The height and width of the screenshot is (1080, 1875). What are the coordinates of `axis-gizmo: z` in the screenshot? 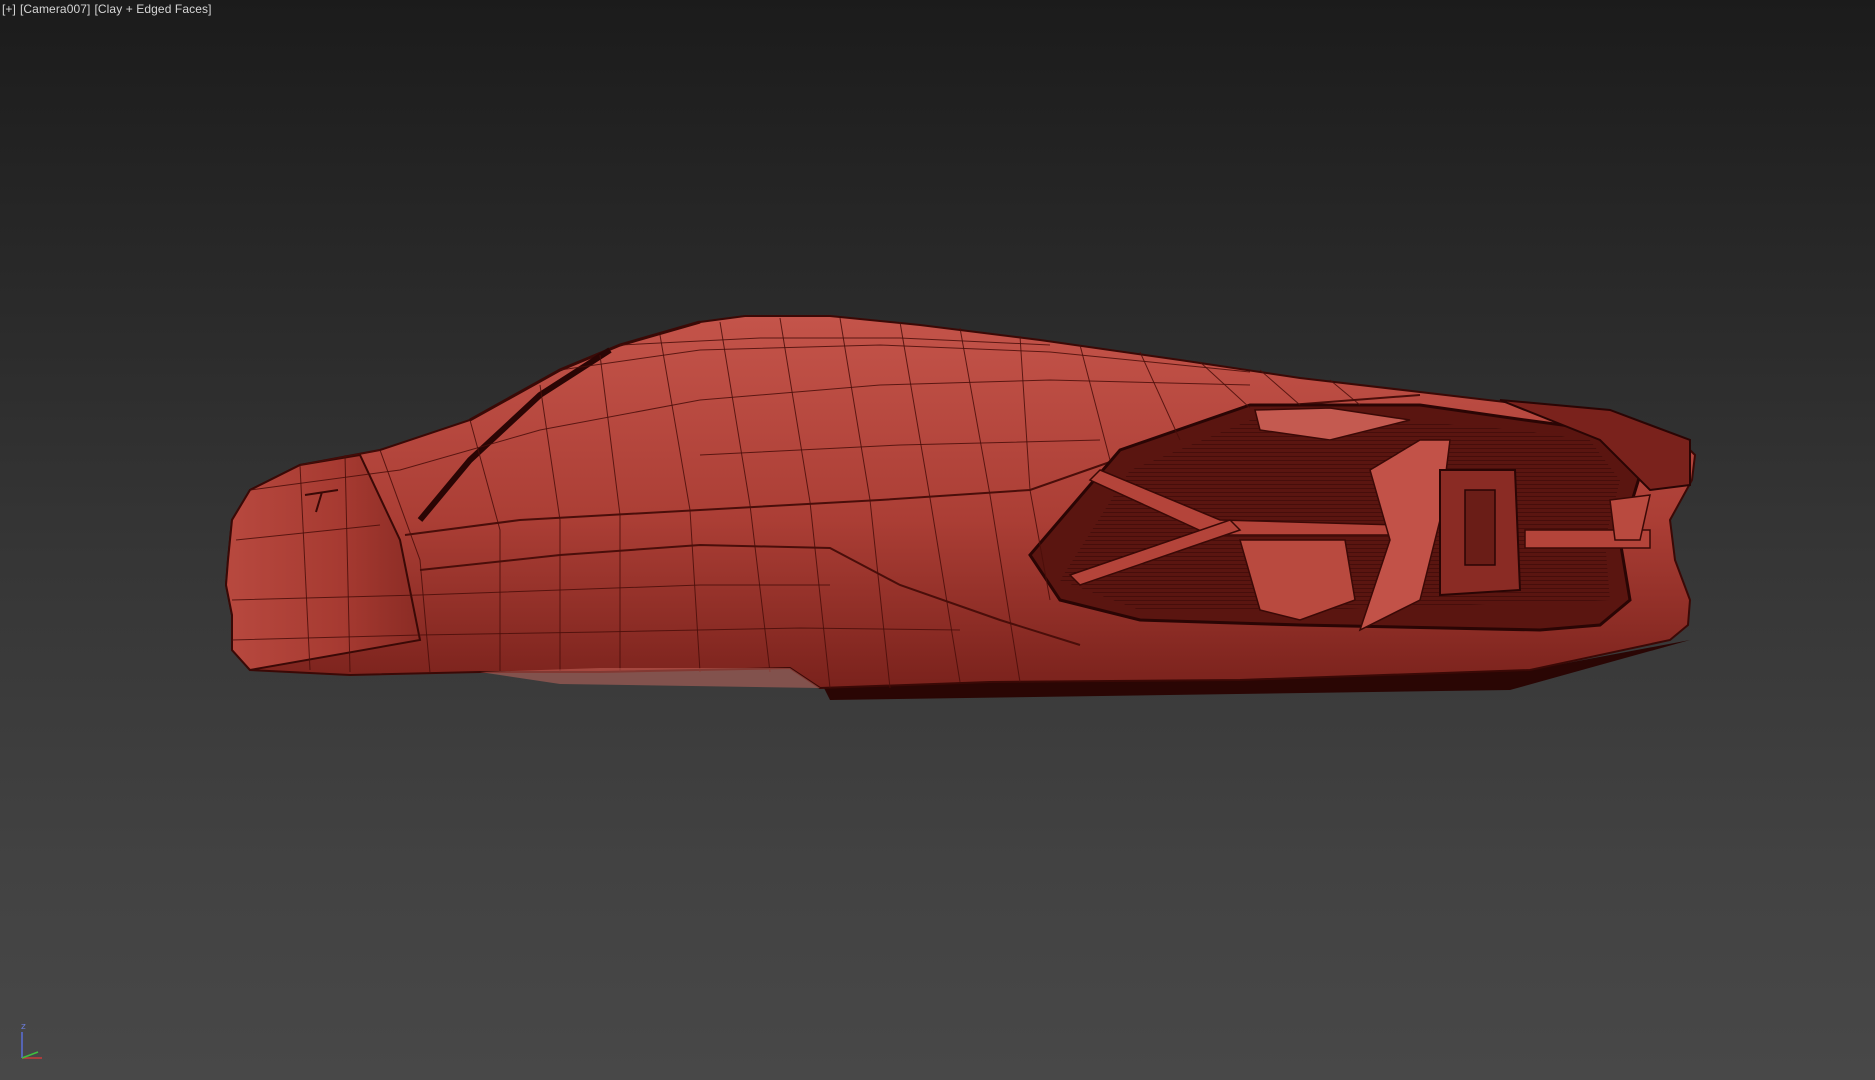 It's located at (33, 1042).